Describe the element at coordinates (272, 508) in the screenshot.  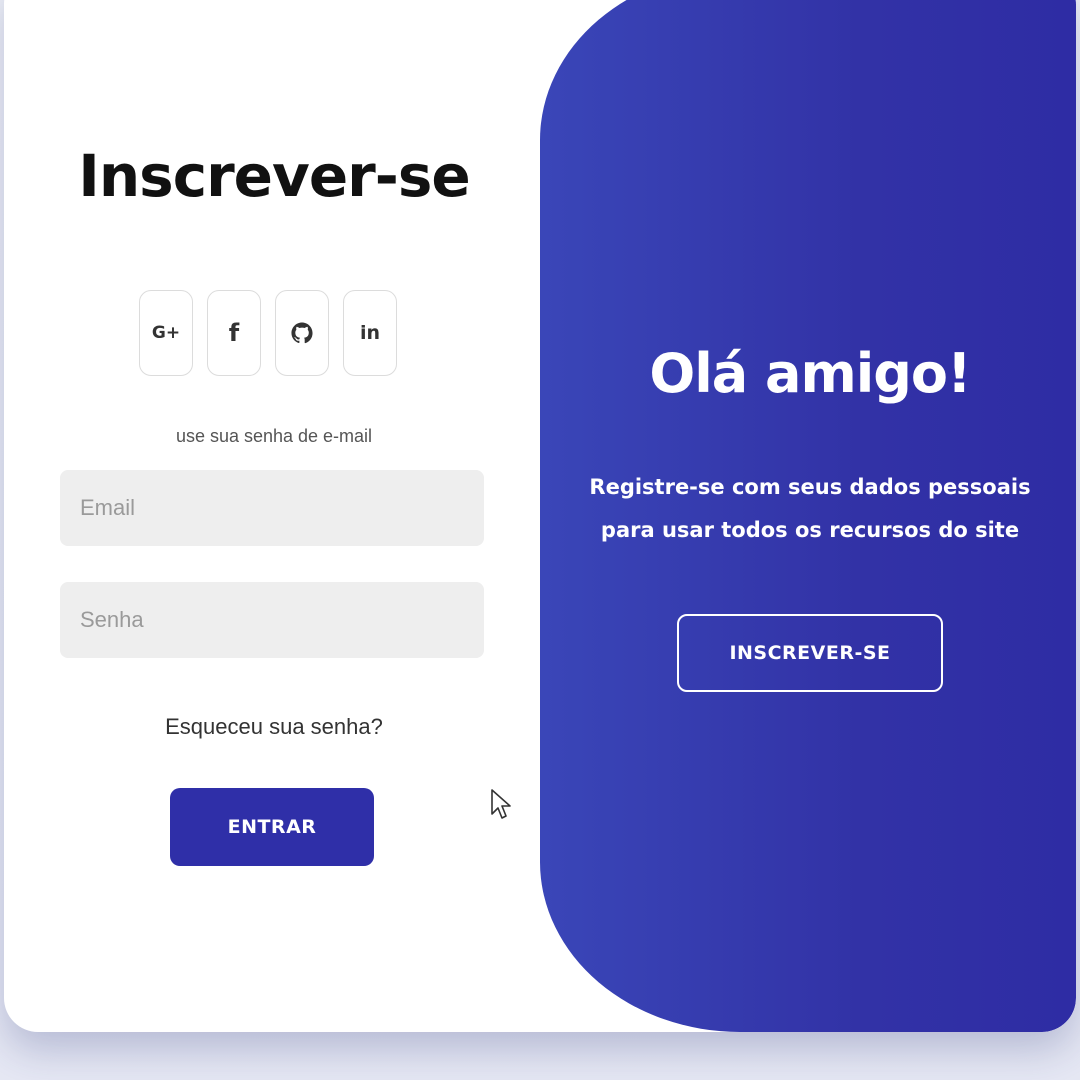
I see `email-input` at that location.